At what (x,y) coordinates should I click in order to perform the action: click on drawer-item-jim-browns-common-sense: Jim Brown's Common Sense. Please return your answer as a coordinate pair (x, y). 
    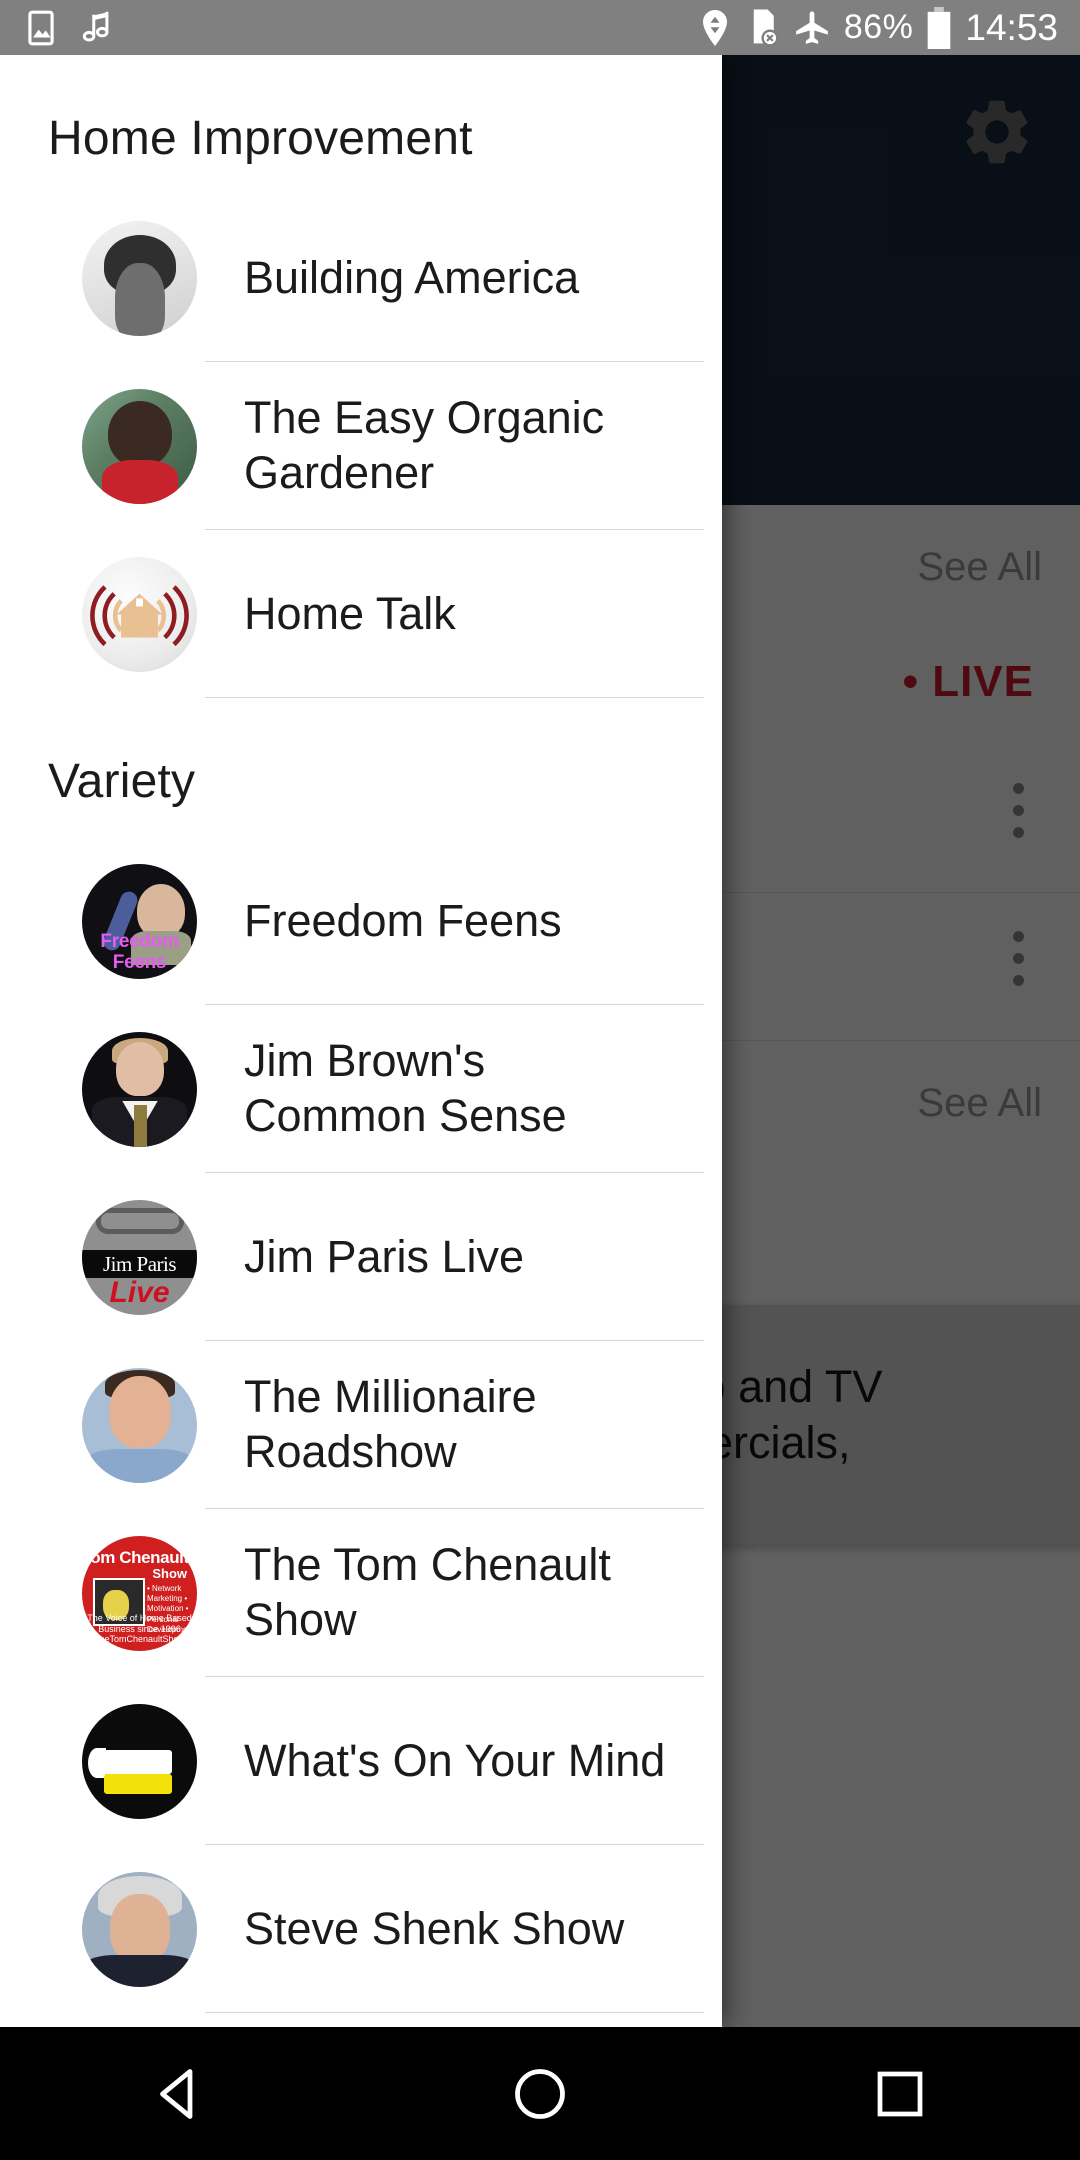
    Looking at the image, I should click on (361, 1089).